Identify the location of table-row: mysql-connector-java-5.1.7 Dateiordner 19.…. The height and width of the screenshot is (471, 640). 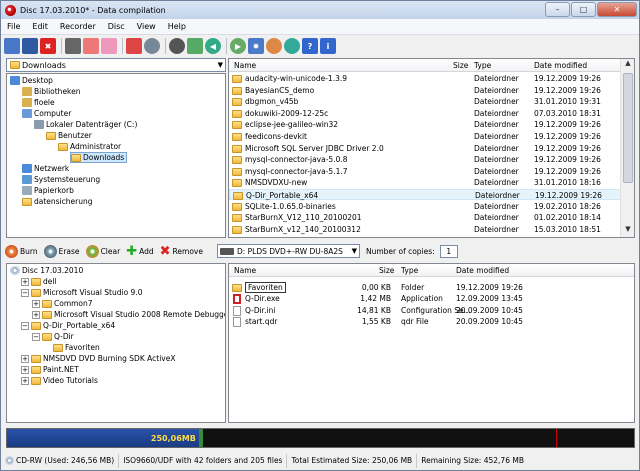
(425, 171).